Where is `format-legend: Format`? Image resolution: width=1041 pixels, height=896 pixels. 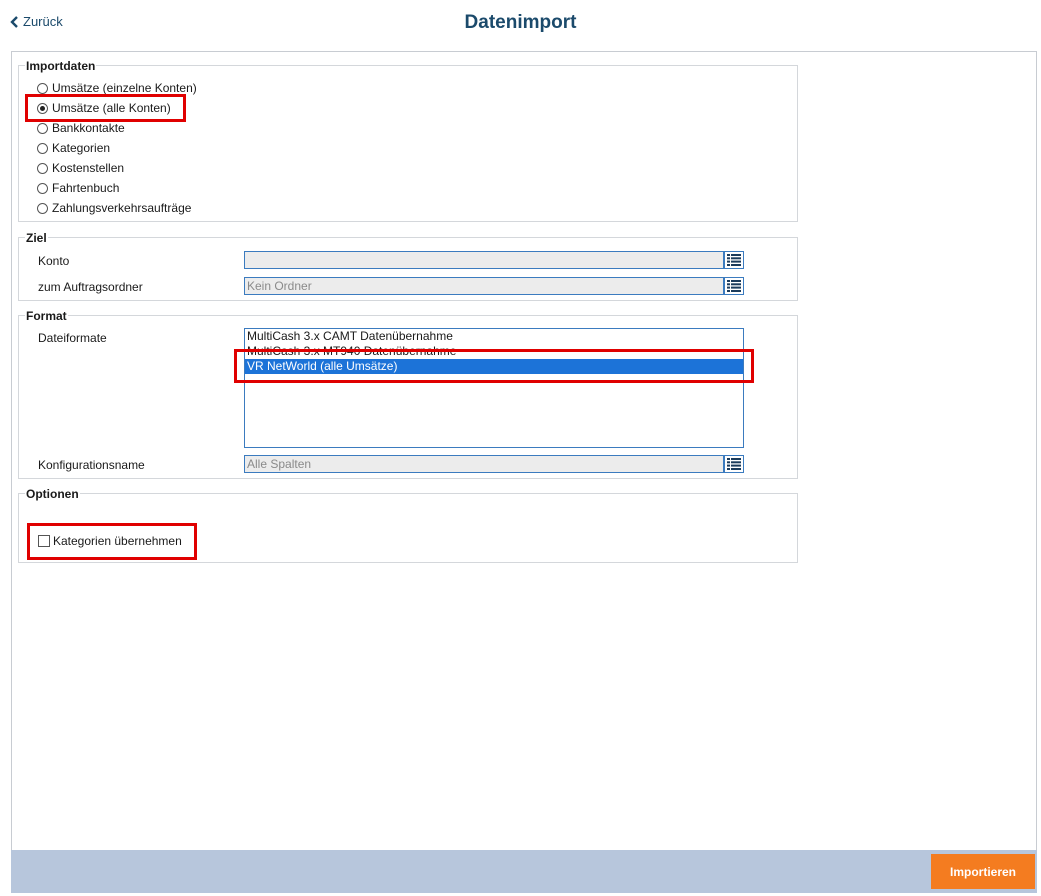
format-legend: Format is located at coordinates (46, 316).